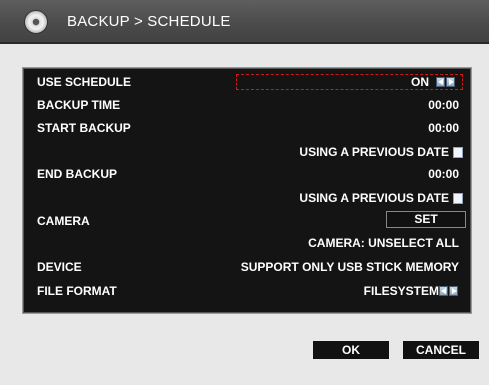 This screenshot has height=385, width=489. I want to click on camera-set-button: SET, so click(426, 219).